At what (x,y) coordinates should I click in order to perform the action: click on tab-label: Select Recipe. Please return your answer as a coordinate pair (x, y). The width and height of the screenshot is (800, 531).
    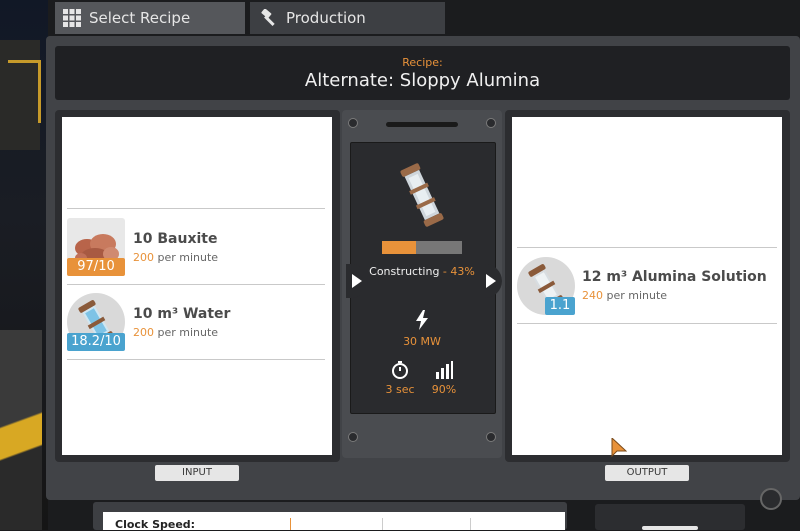
    Looking at the image, I should click on (140, 18).